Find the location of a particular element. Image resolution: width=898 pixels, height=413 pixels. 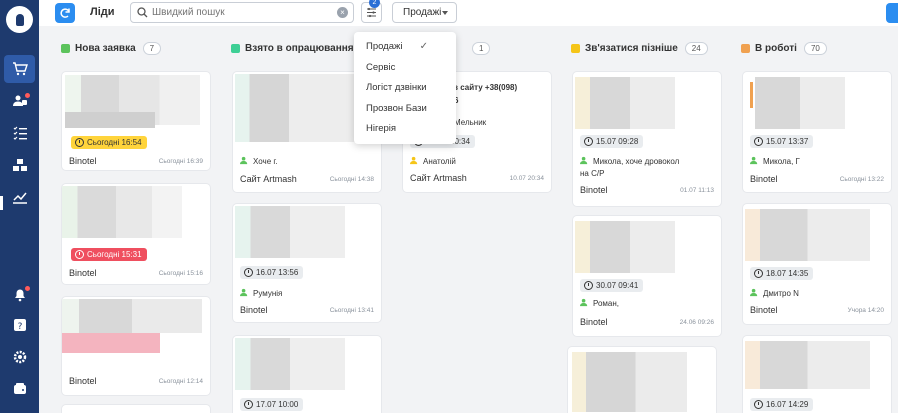

lead-card: 16.07 14:29 is located at coordinates (817, 374).